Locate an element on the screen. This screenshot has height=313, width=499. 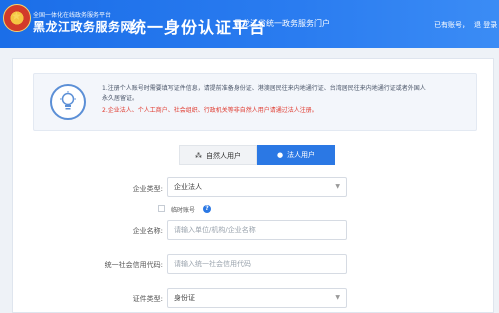
person-icon: ● is located at coordinates (280, 155).